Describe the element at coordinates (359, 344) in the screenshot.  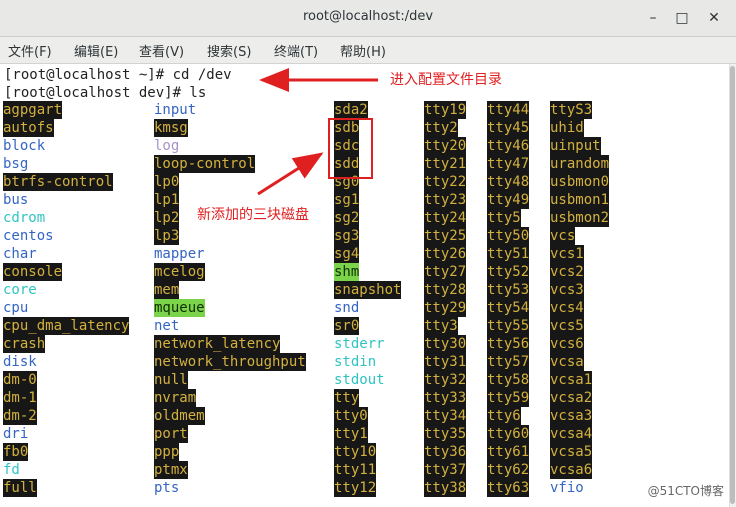
I see `ls-entry: stderr` at that location.